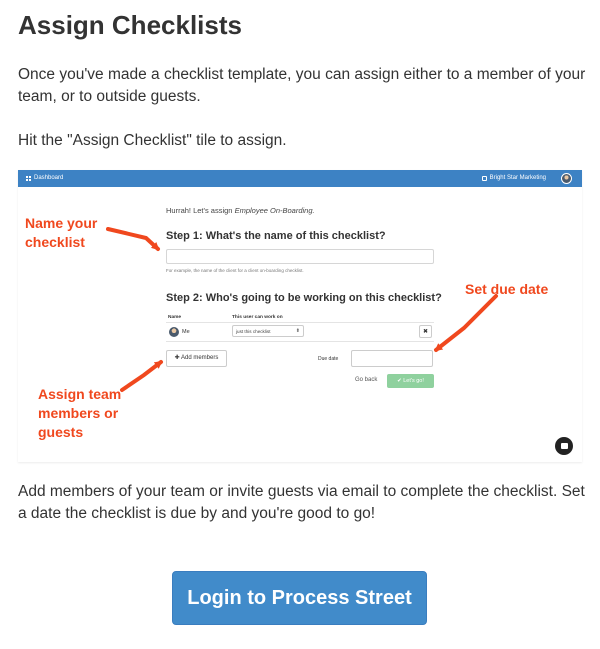 The width and height of the screenshot is (600, 649). Describe the element at coordinates (299, 598) in the screenshot. I see `login-button: Login to Process Street` at that location.